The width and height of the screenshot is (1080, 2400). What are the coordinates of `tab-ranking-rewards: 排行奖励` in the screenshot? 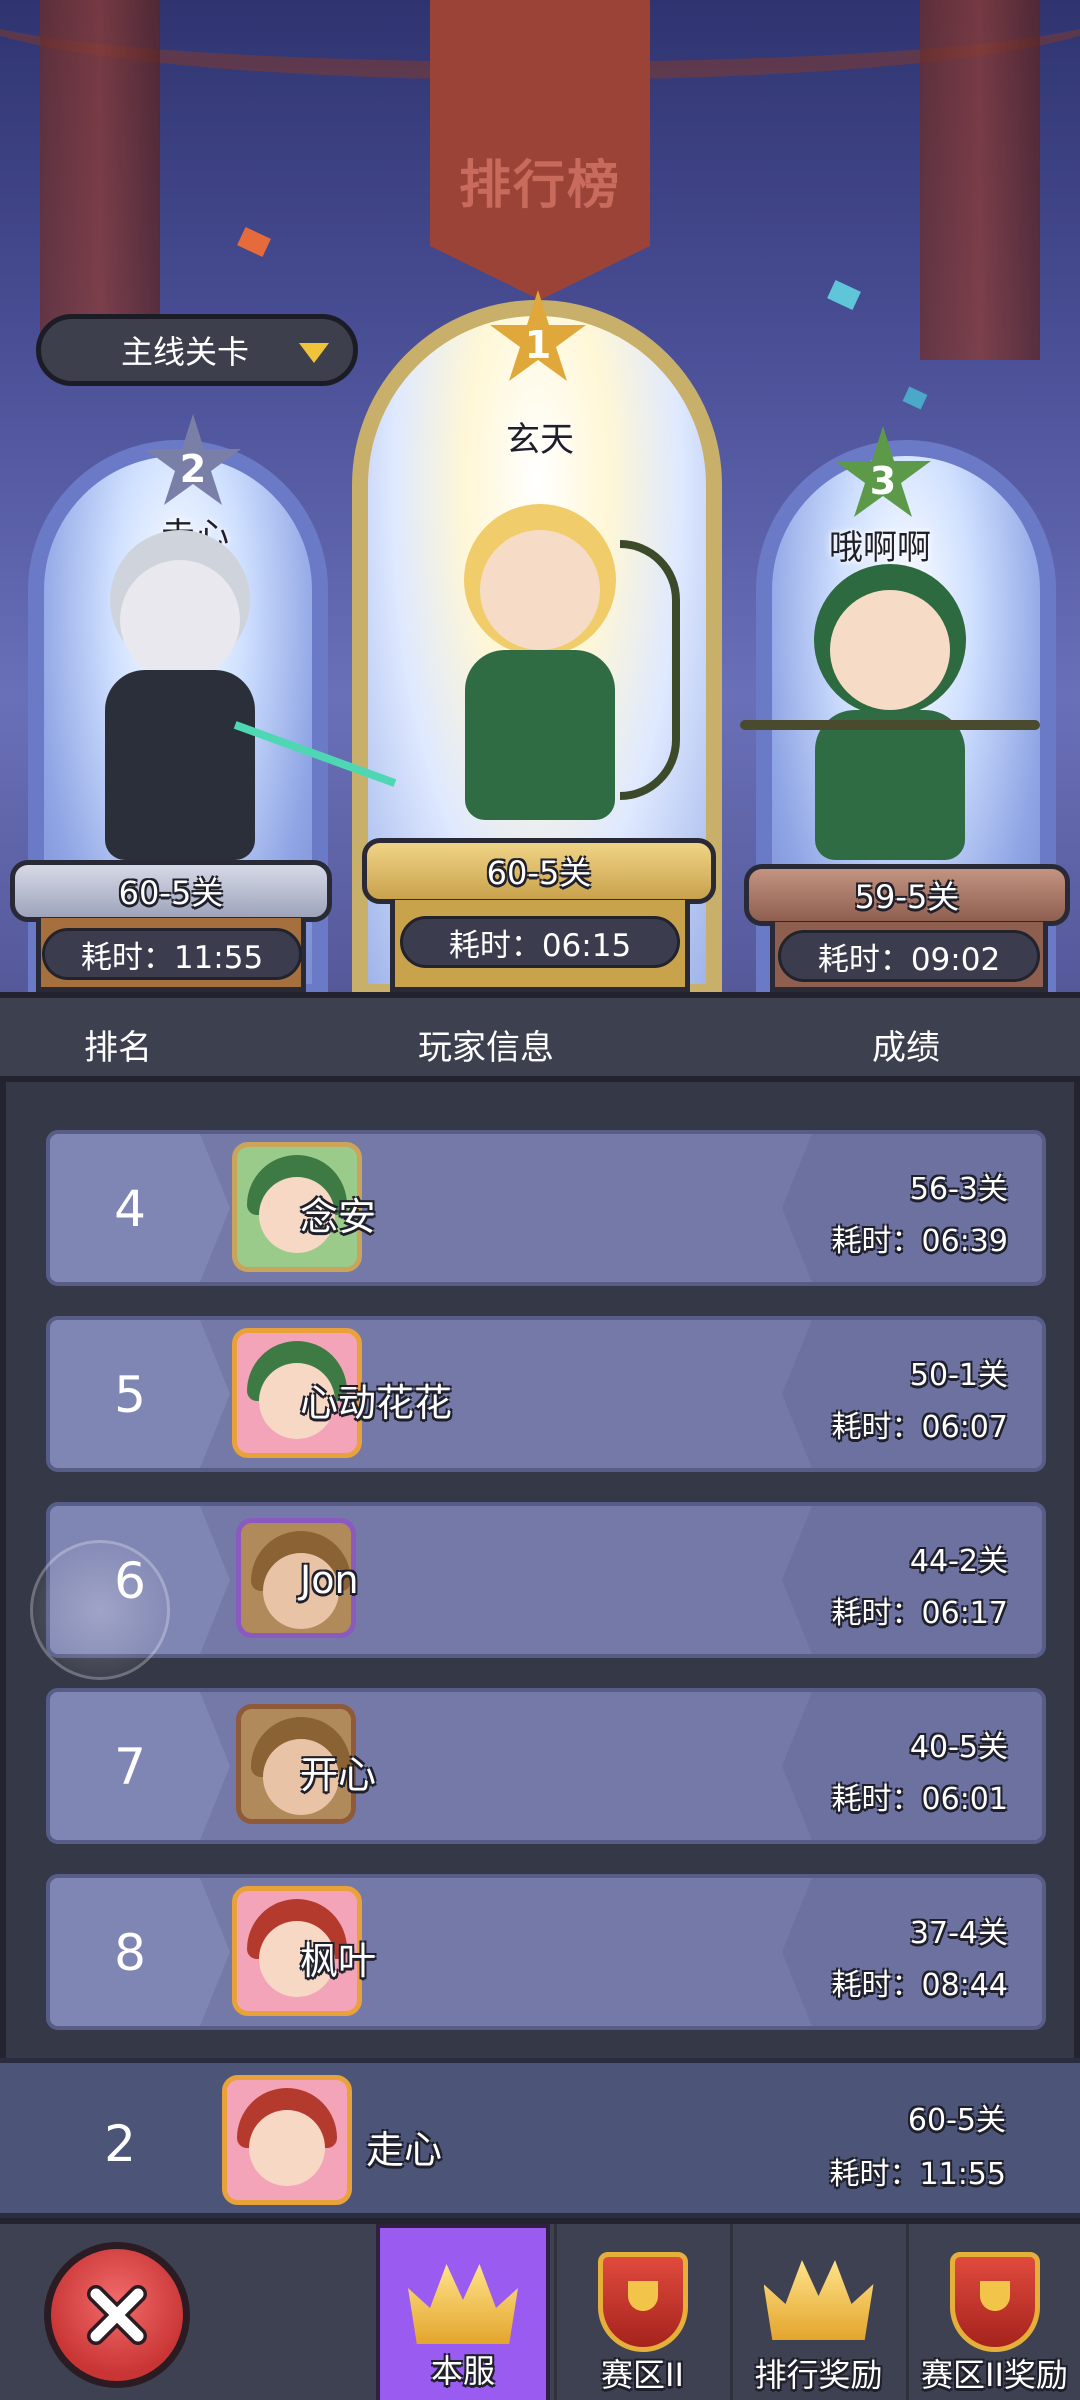 It's located at (817, 2312).